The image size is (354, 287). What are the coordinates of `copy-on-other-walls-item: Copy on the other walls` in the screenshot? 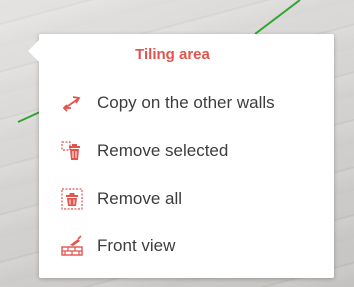 It's located at (168, 103).